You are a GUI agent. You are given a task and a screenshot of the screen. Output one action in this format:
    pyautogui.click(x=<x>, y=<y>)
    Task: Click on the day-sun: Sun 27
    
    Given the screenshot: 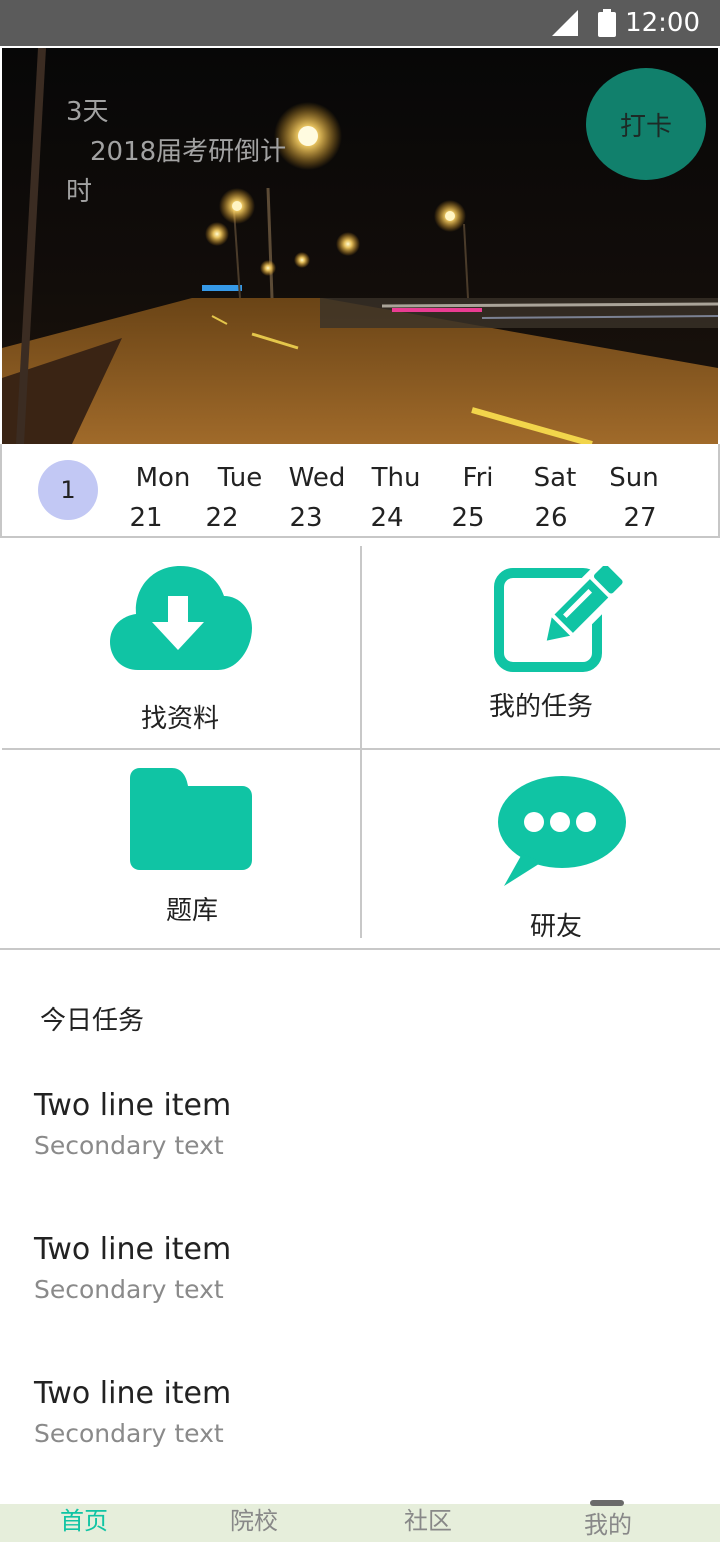 What is the action you would take?
    pyautogui.click(x=634, y=498)
    